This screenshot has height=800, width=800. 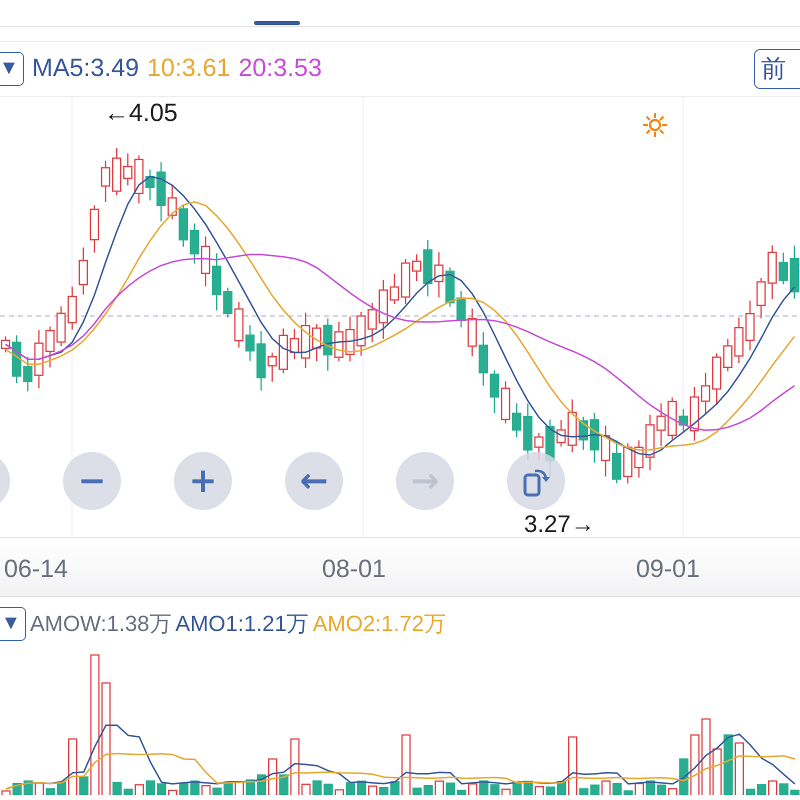 What do you see at coordinates (36, 569) in the screenshot?
I see `date-label: 06-14` at bounding box center [36, 569].